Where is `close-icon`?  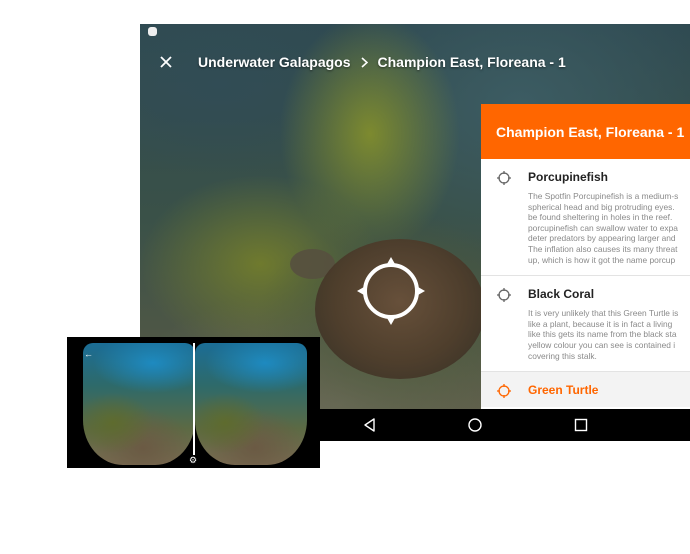
close-icon is located at coordinates (166, 62).